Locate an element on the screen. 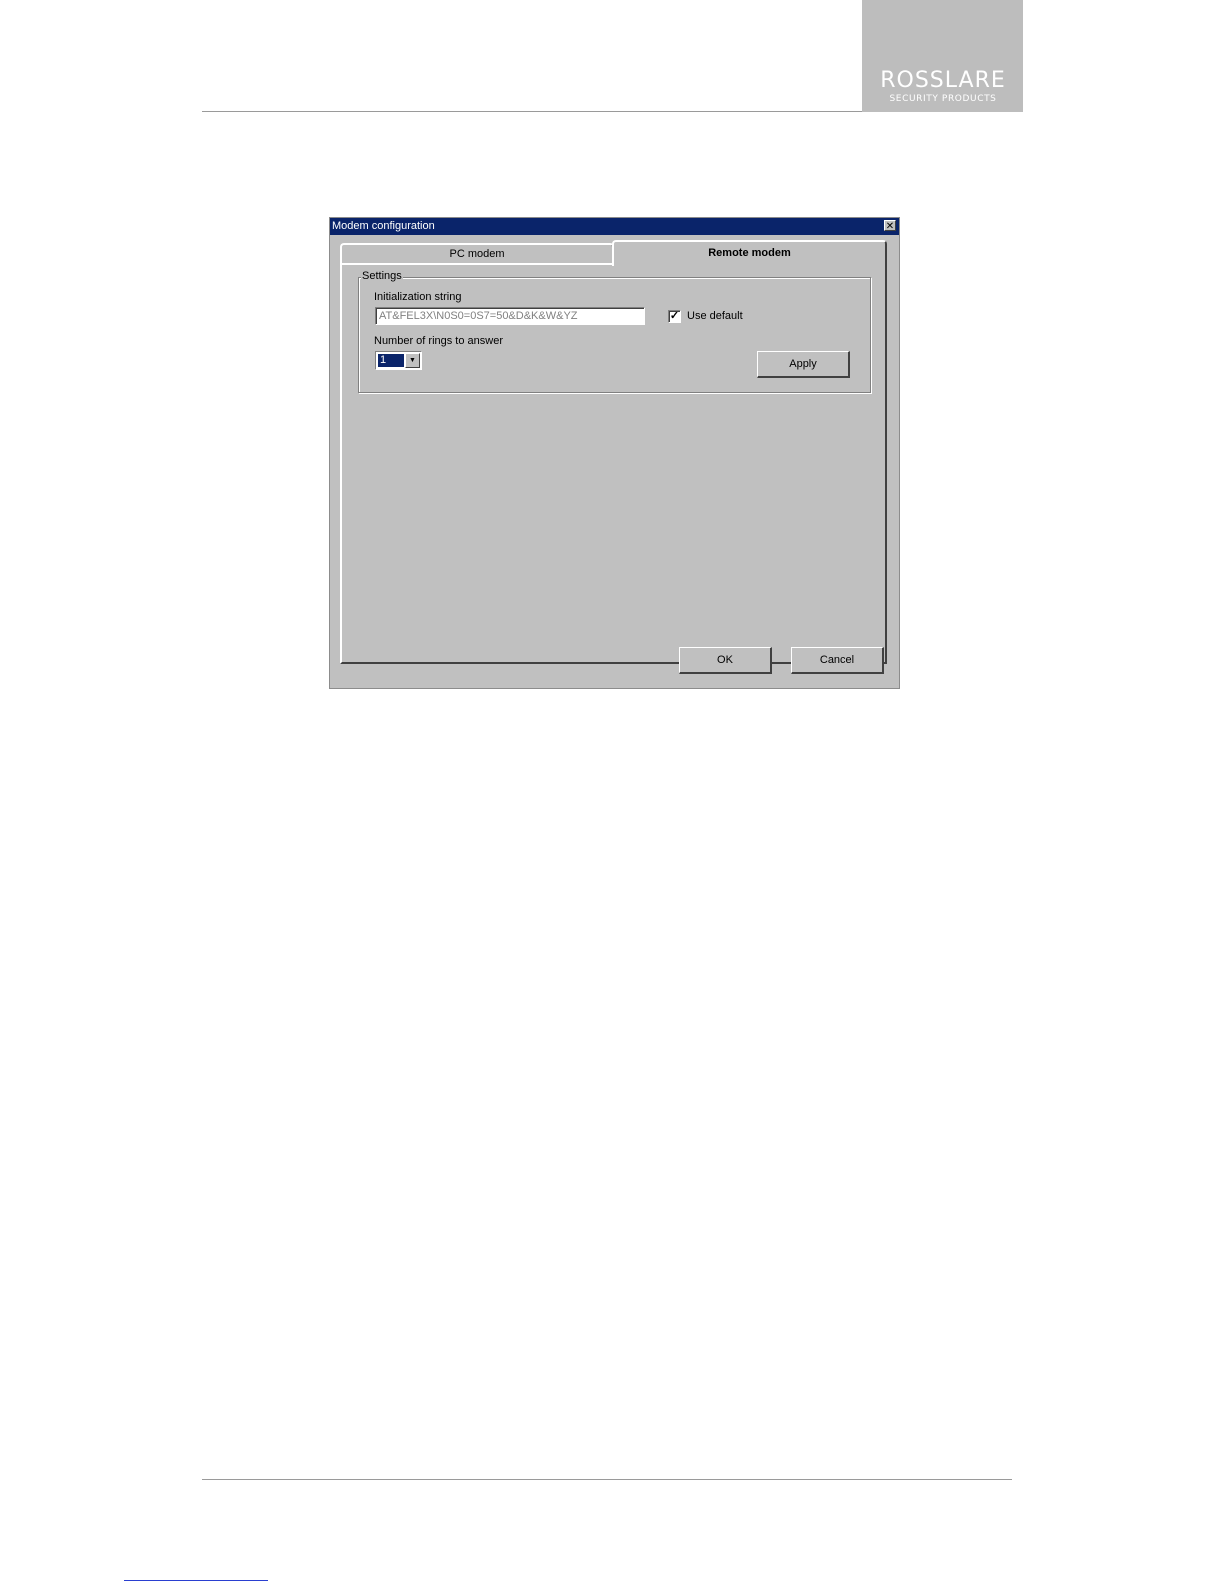 This screenshot has width=1224, height=1584. tab-pc-modem: PC modem is located at coordinates (477, 254).